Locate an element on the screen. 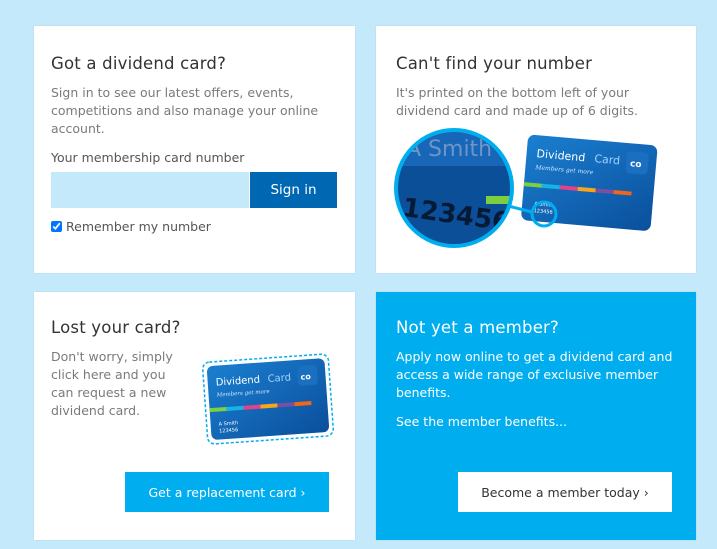  lost-card-title: Lost your card? is located at coordinates (116, 327).